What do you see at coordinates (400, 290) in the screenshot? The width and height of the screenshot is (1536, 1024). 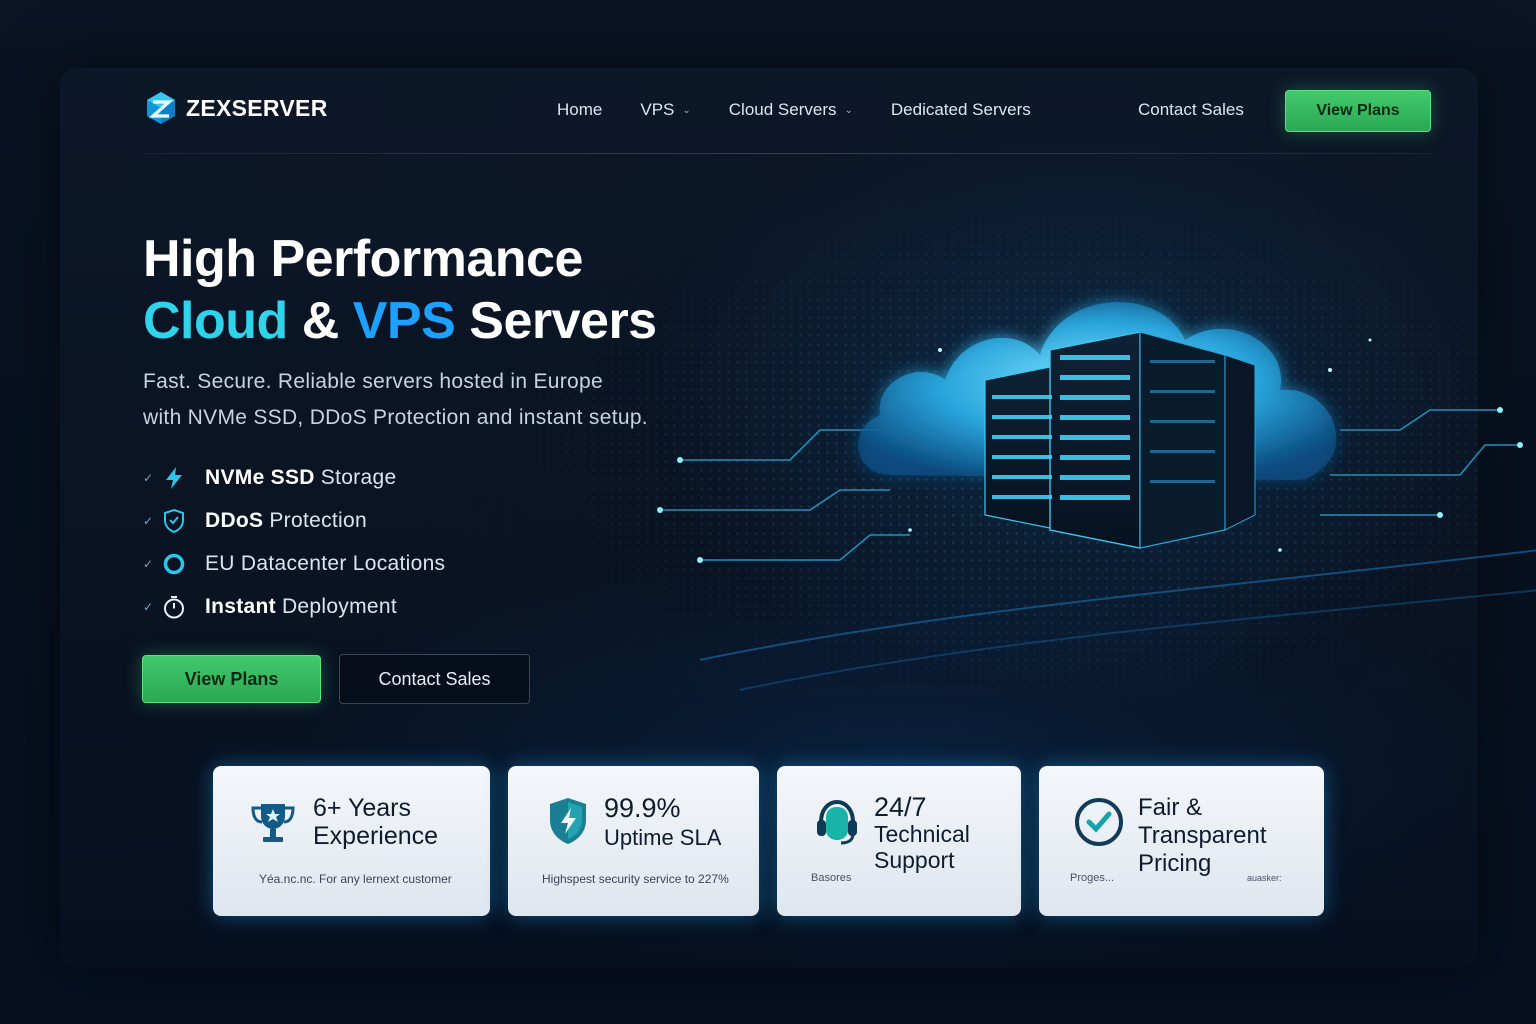 I see `hero-title: High Performance Cloud & VPS Servers` at bounding box center [400, 290].